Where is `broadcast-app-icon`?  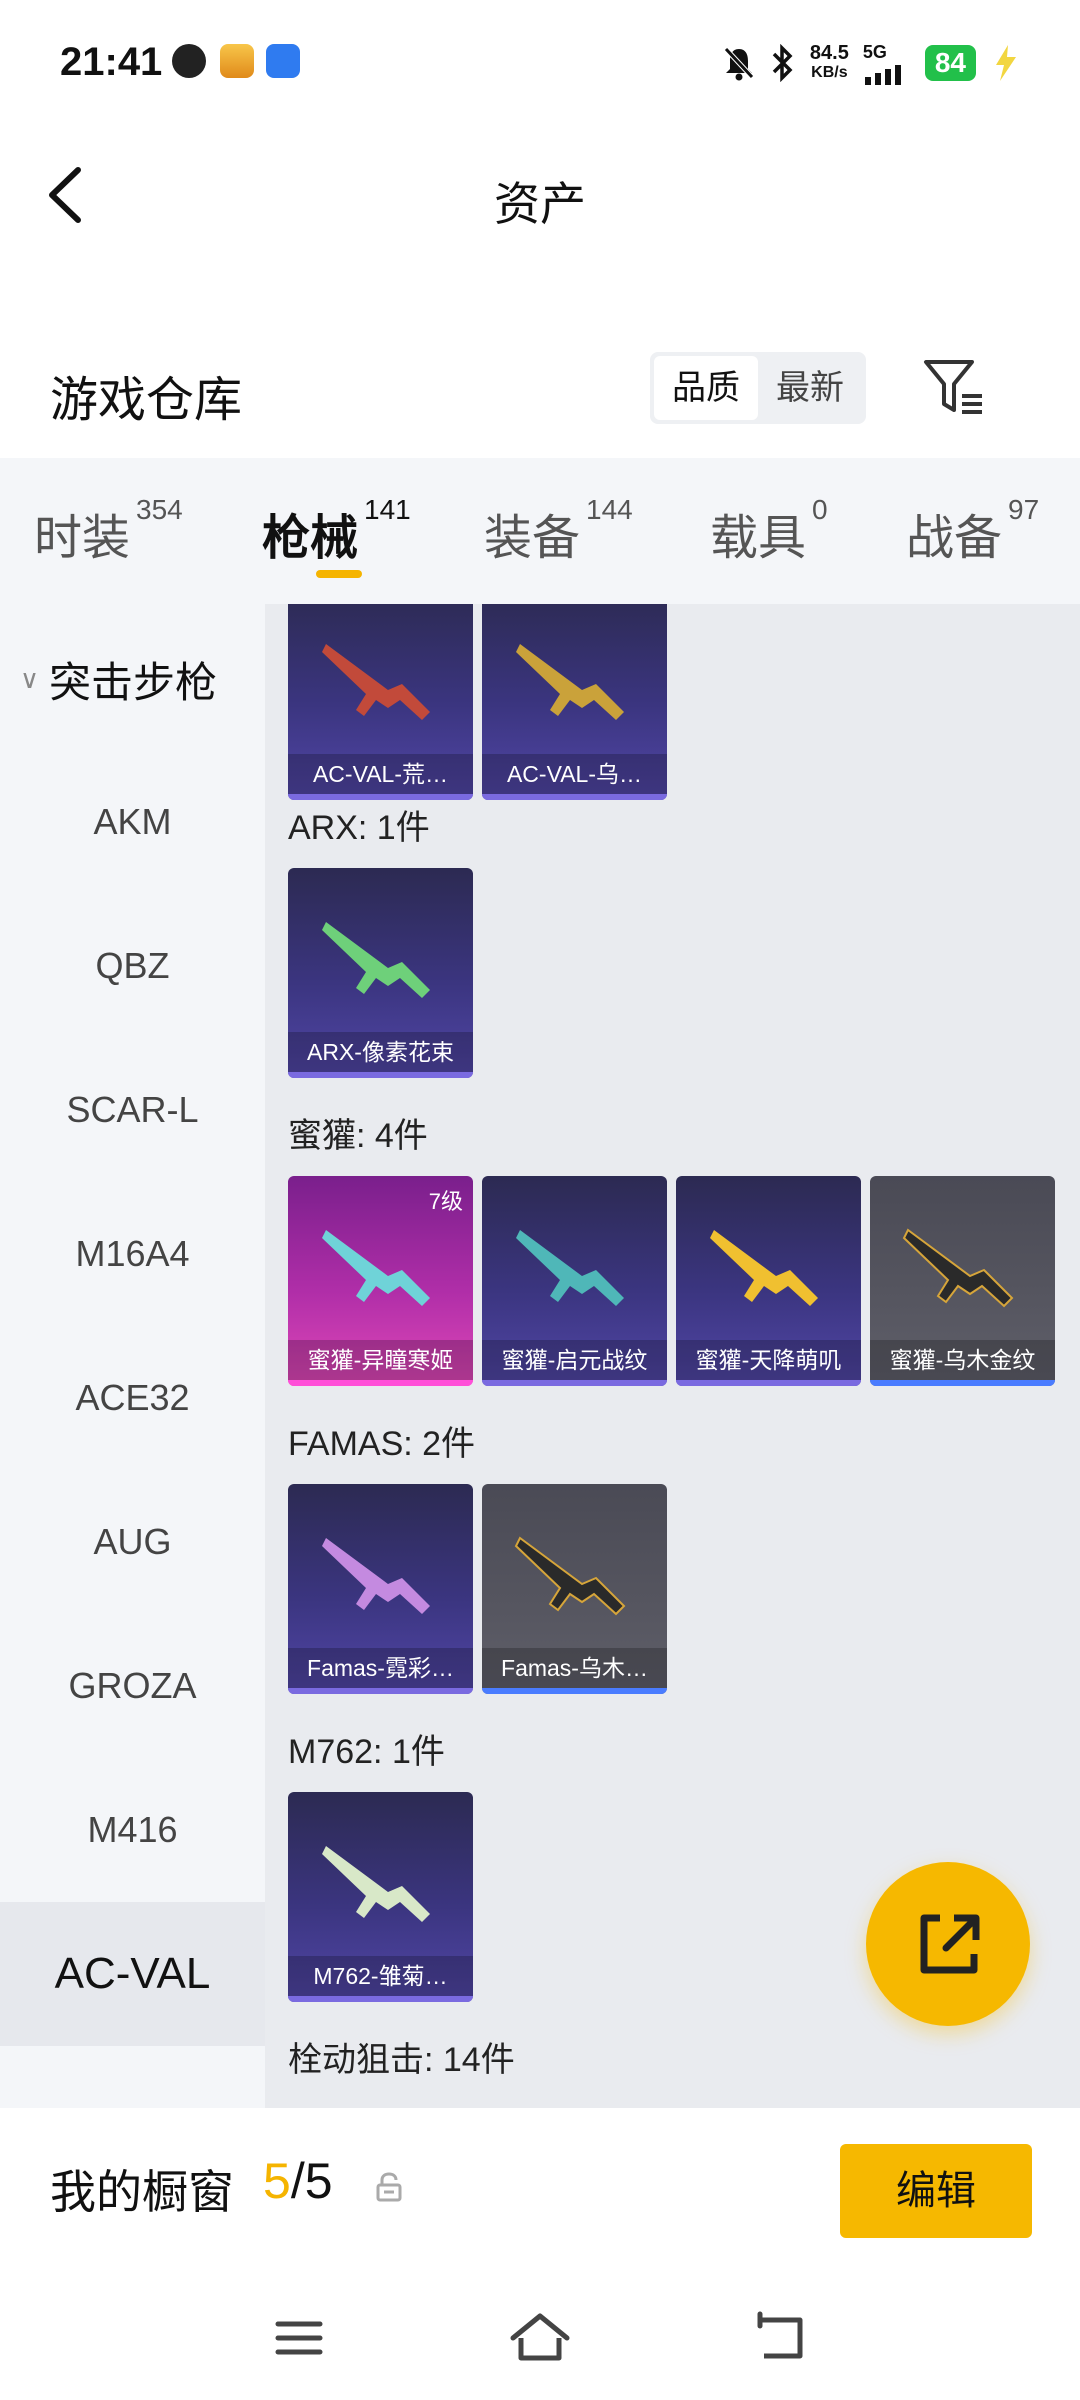
broadcast-app-icon is located at coordinates (283, 61).